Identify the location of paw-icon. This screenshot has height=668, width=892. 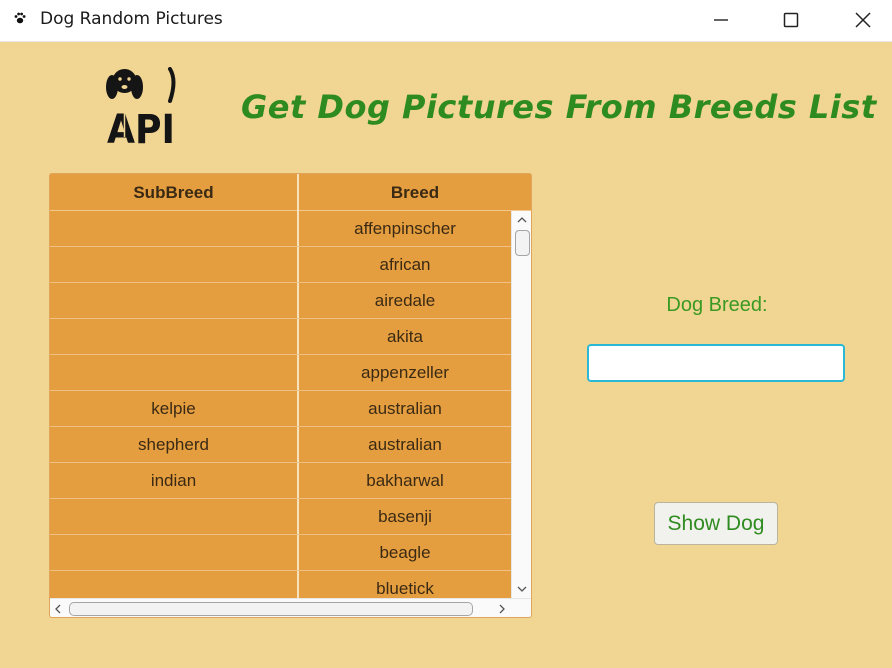
(20, 18).